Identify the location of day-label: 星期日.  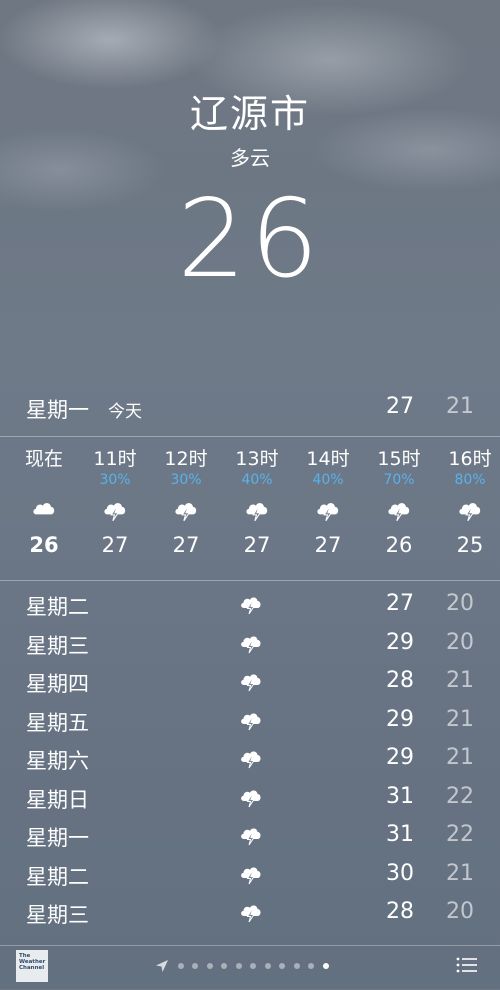
(57, 799).